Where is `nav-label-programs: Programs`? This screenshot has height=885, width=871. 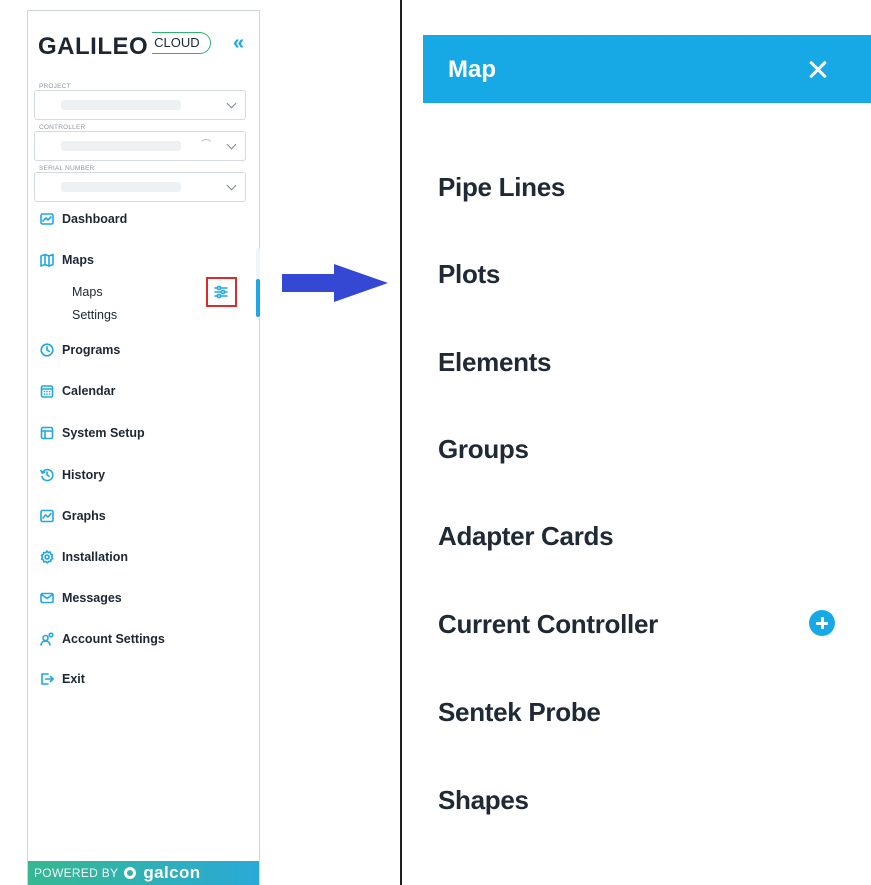
nav-label-programs: Programs is located at coordinates (91, 350).